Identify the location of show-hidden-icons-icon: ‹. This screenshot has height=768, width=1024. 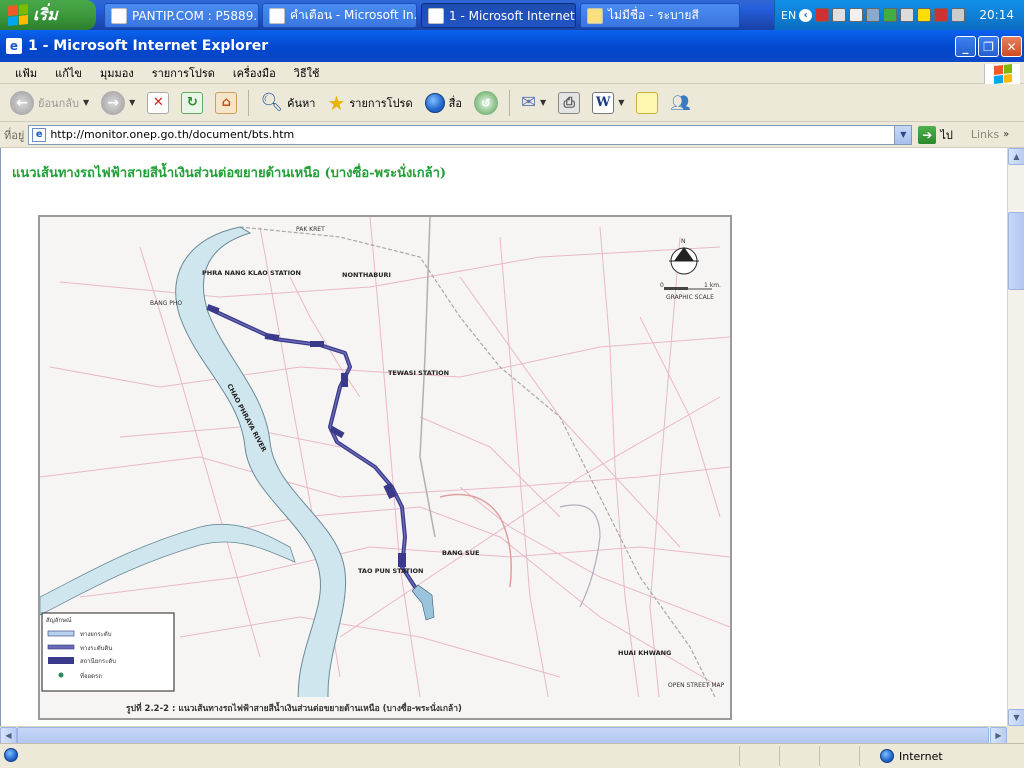
(806, 15).